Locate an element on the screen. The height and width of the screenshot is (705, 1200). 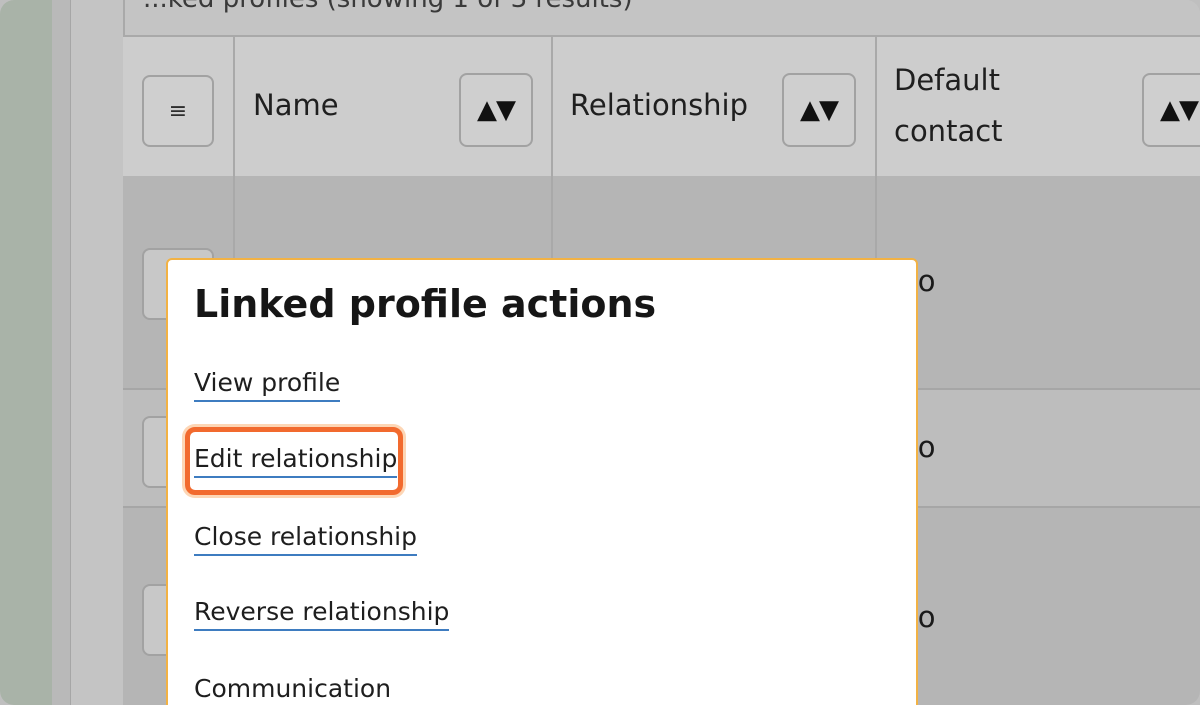
column-header-name: Name is located at coordinates (296, 105).